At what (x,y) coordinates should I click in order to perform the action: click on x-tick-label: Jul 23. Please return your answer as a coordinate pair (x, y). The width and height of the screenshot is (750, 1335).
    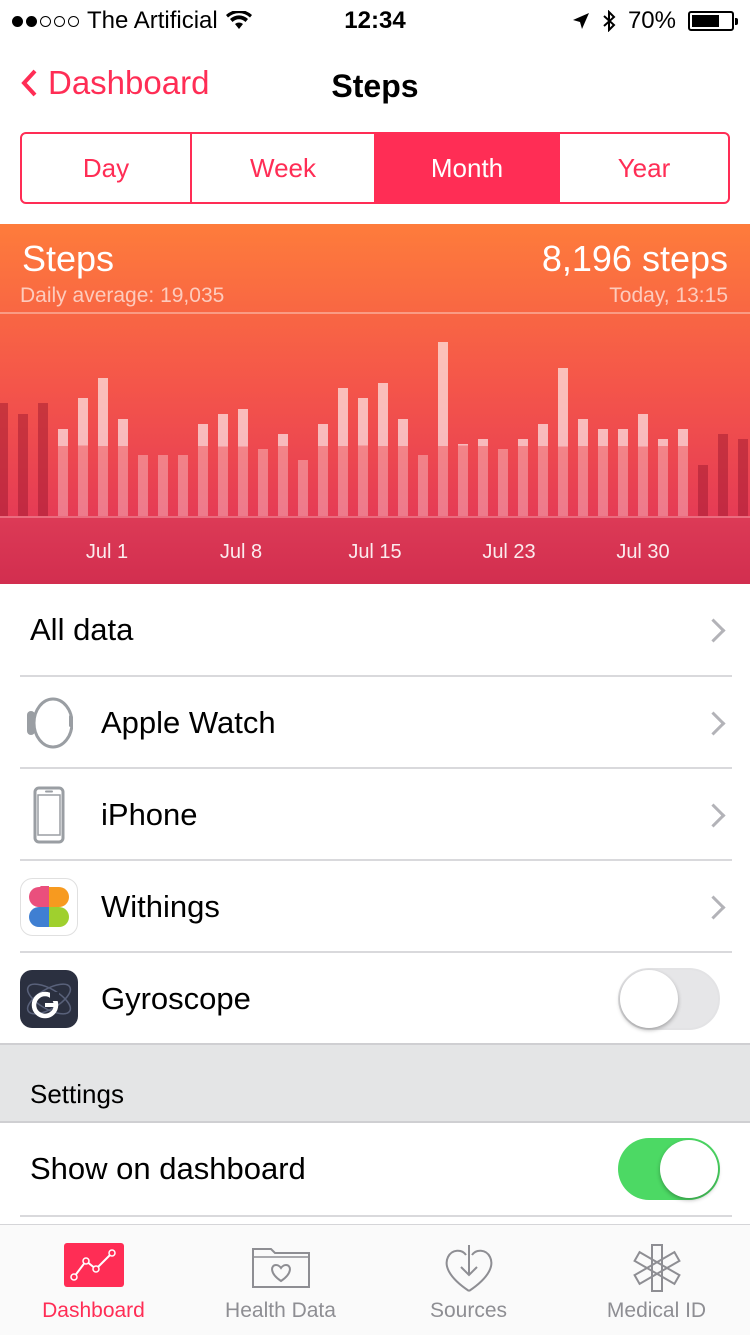
    Looking at the image, I should click on (509, 552).